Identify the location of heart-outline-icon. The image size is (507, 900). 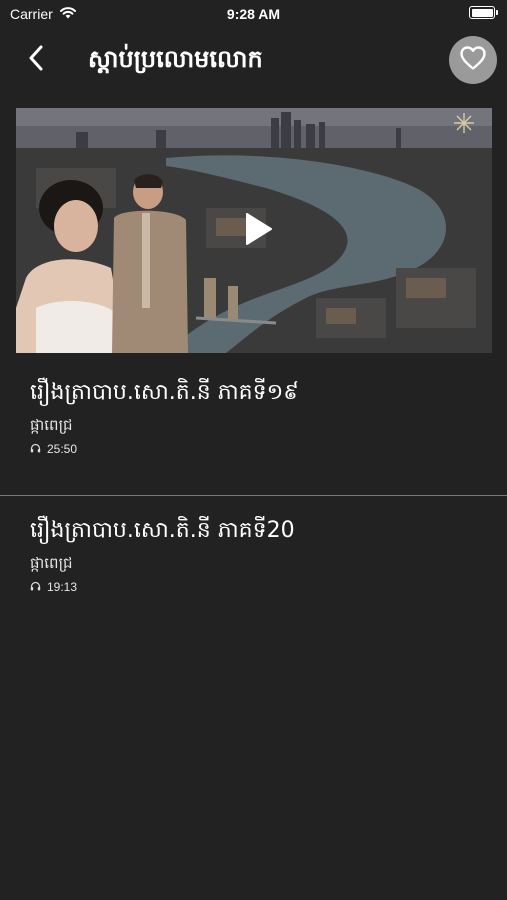
(473, 60).